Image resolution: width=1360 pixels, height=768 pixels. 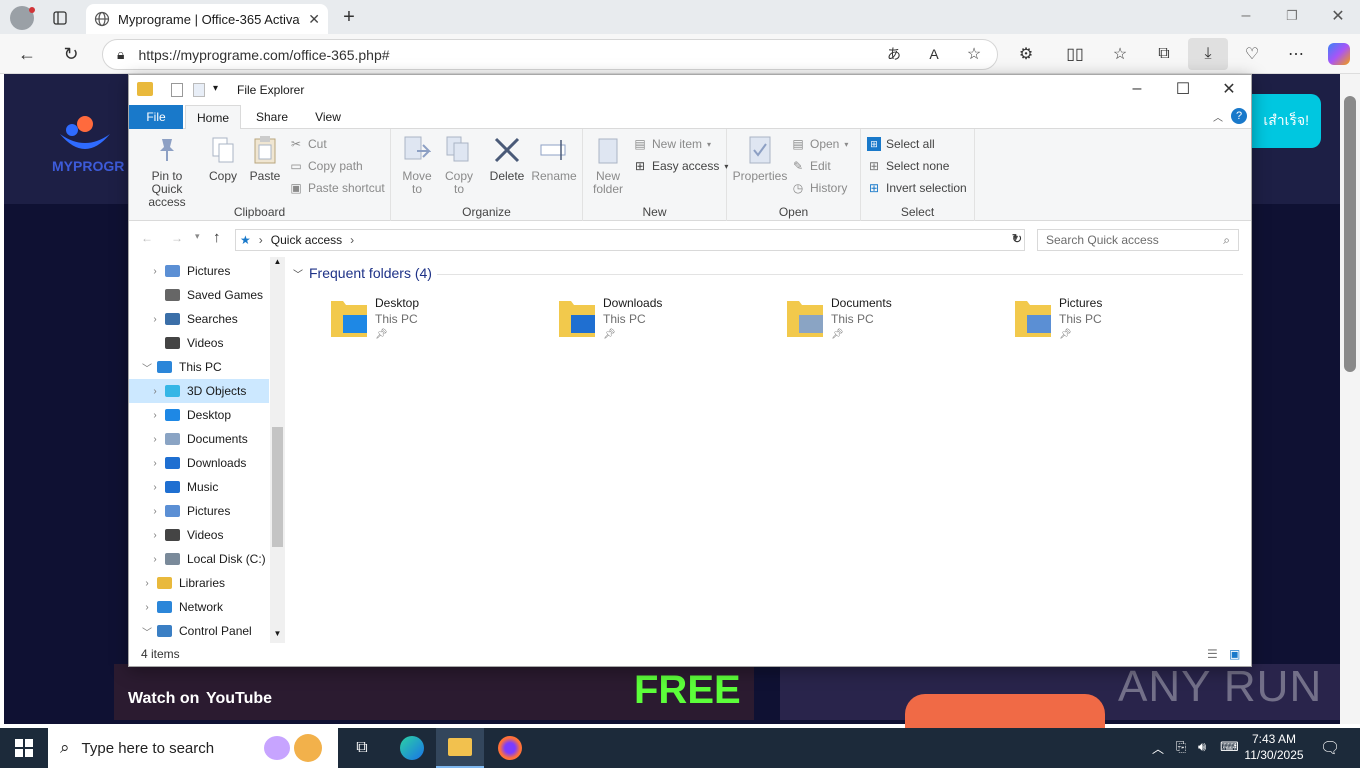 I want to click on minimize-icon: –, so click(x=1246, y=16).